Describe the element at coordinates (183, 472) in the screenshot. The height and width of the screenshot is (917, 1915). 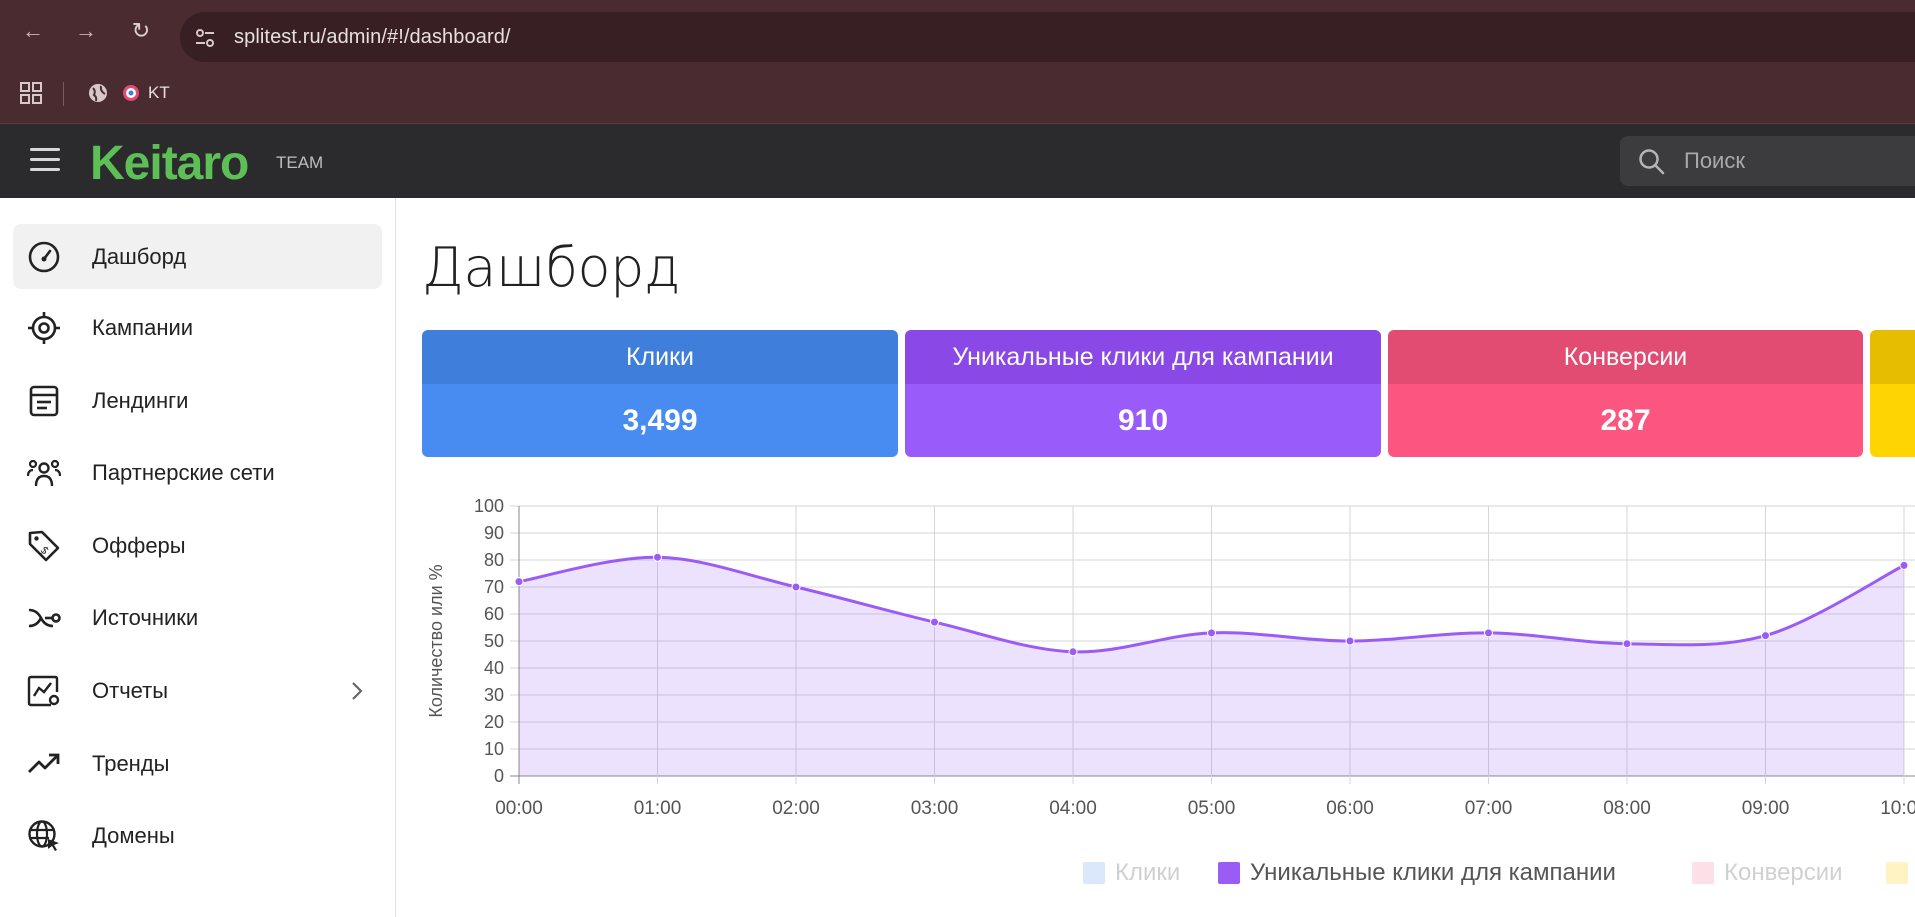
I see `sidebar-item-label: Партнерские сети` at that location.